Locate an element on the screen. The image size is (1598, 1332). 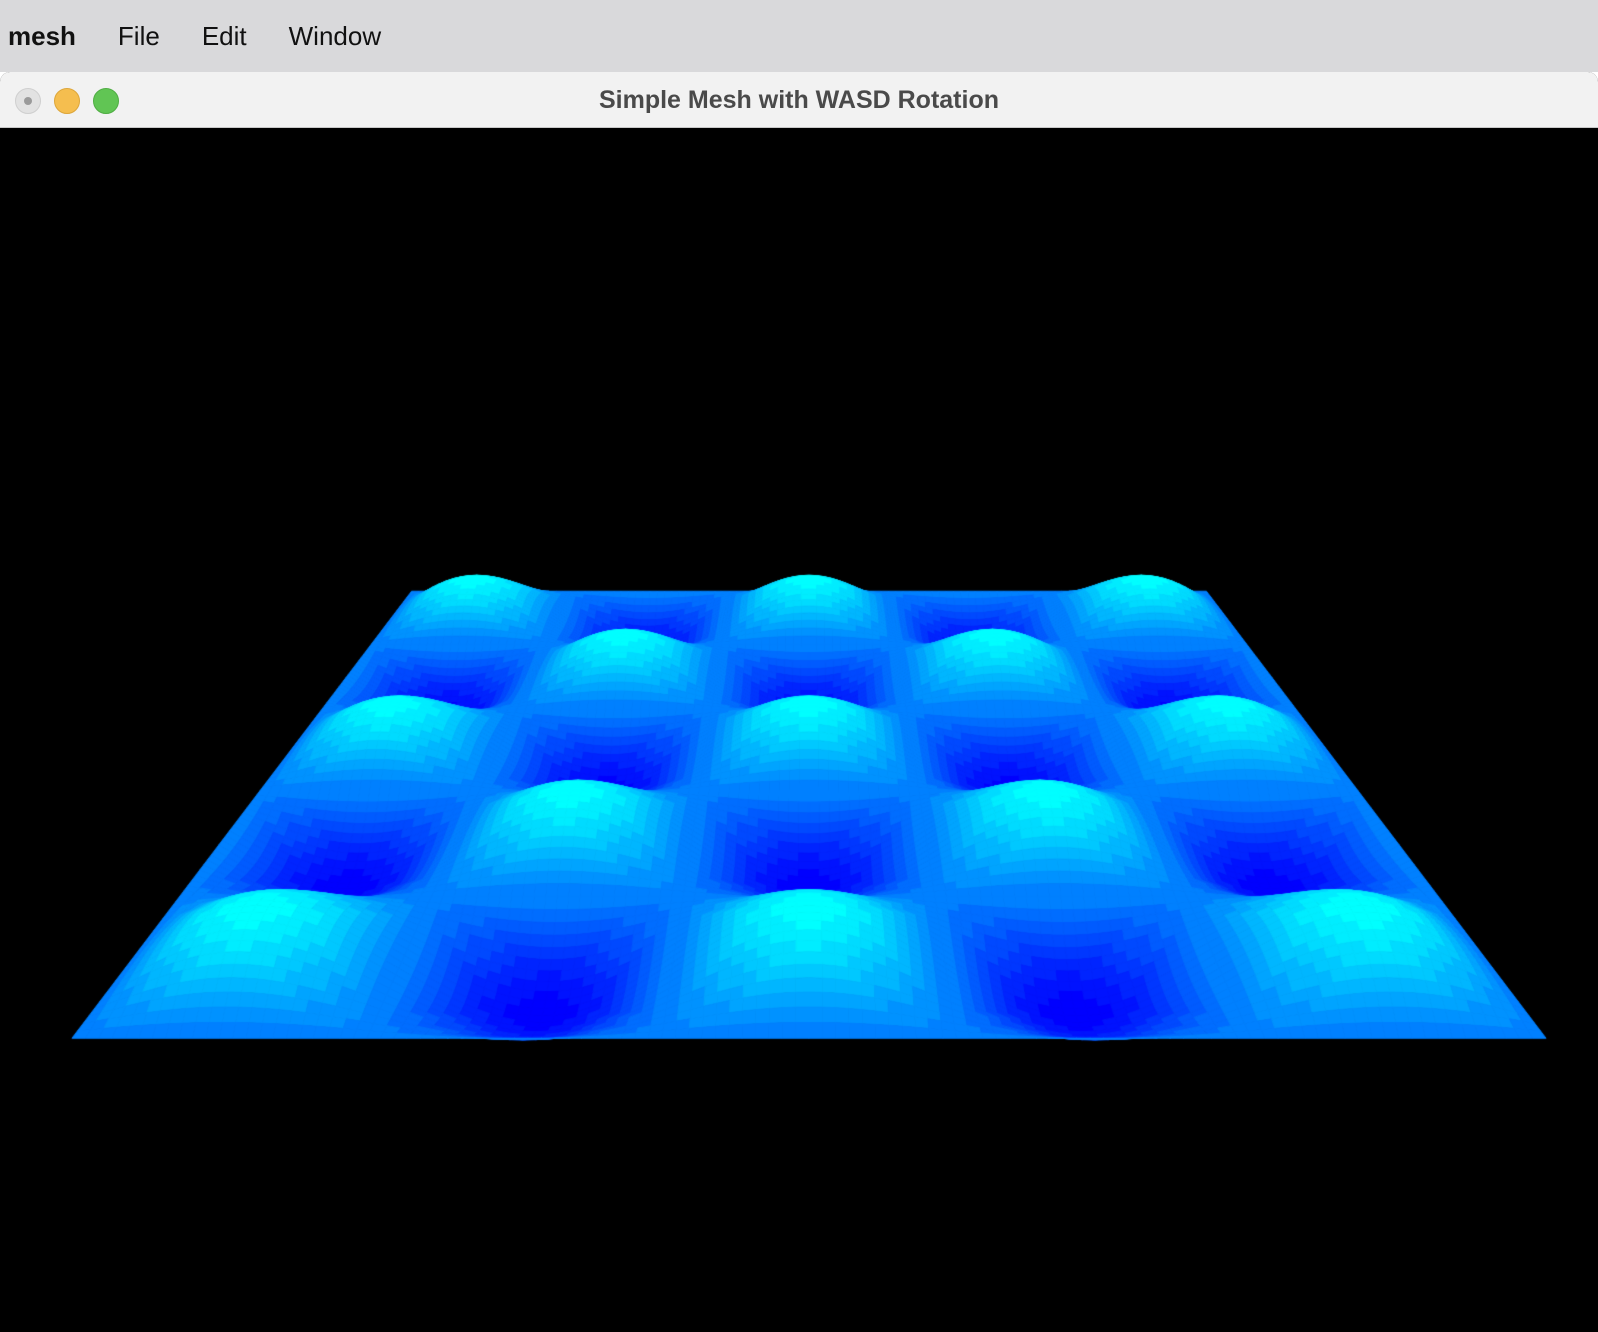
menu-bar: mesh File Edit Window is located at coordinates (799, 36).